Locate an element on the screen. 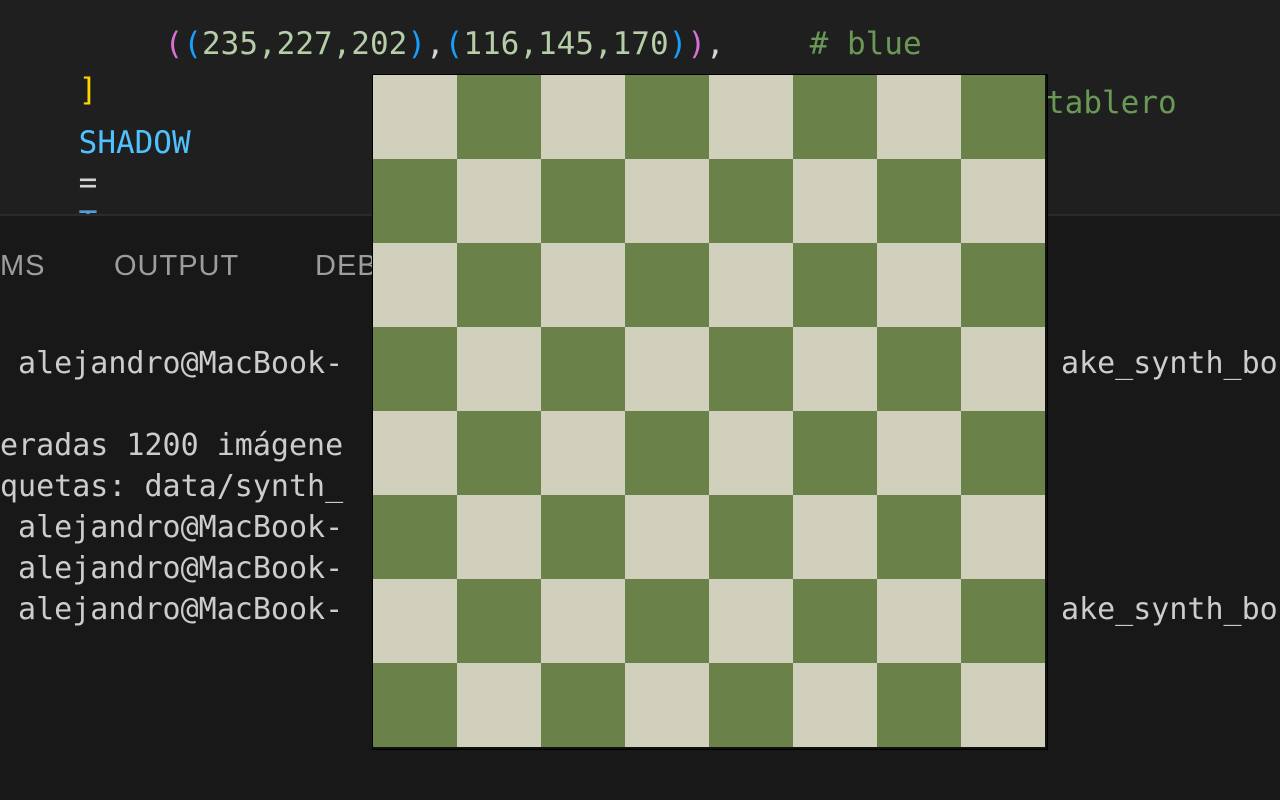  code-comment: # blue is located at coordinates (865, 44).